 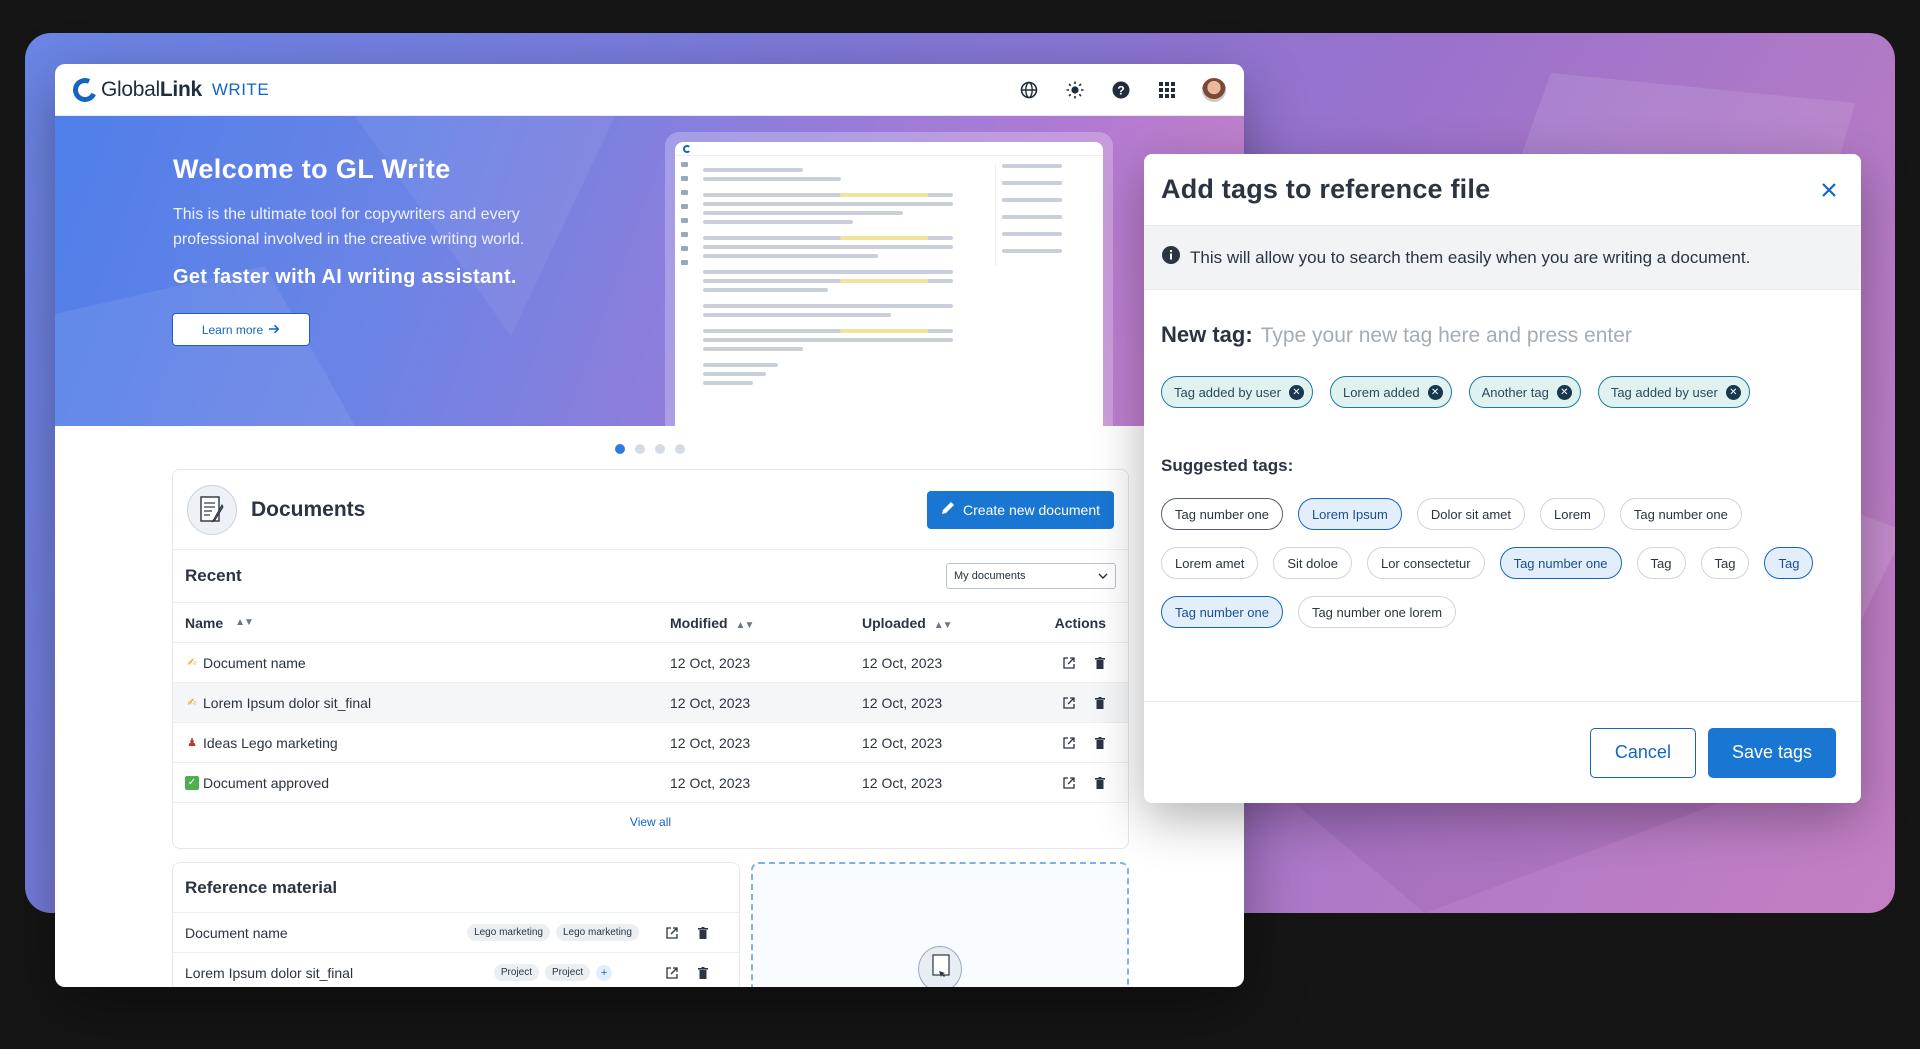 What do you see at coordinates (1425, 563) in the screenshot?
I see `suggested-tag: Lor consectetur` at bounding box center [1425, 563].